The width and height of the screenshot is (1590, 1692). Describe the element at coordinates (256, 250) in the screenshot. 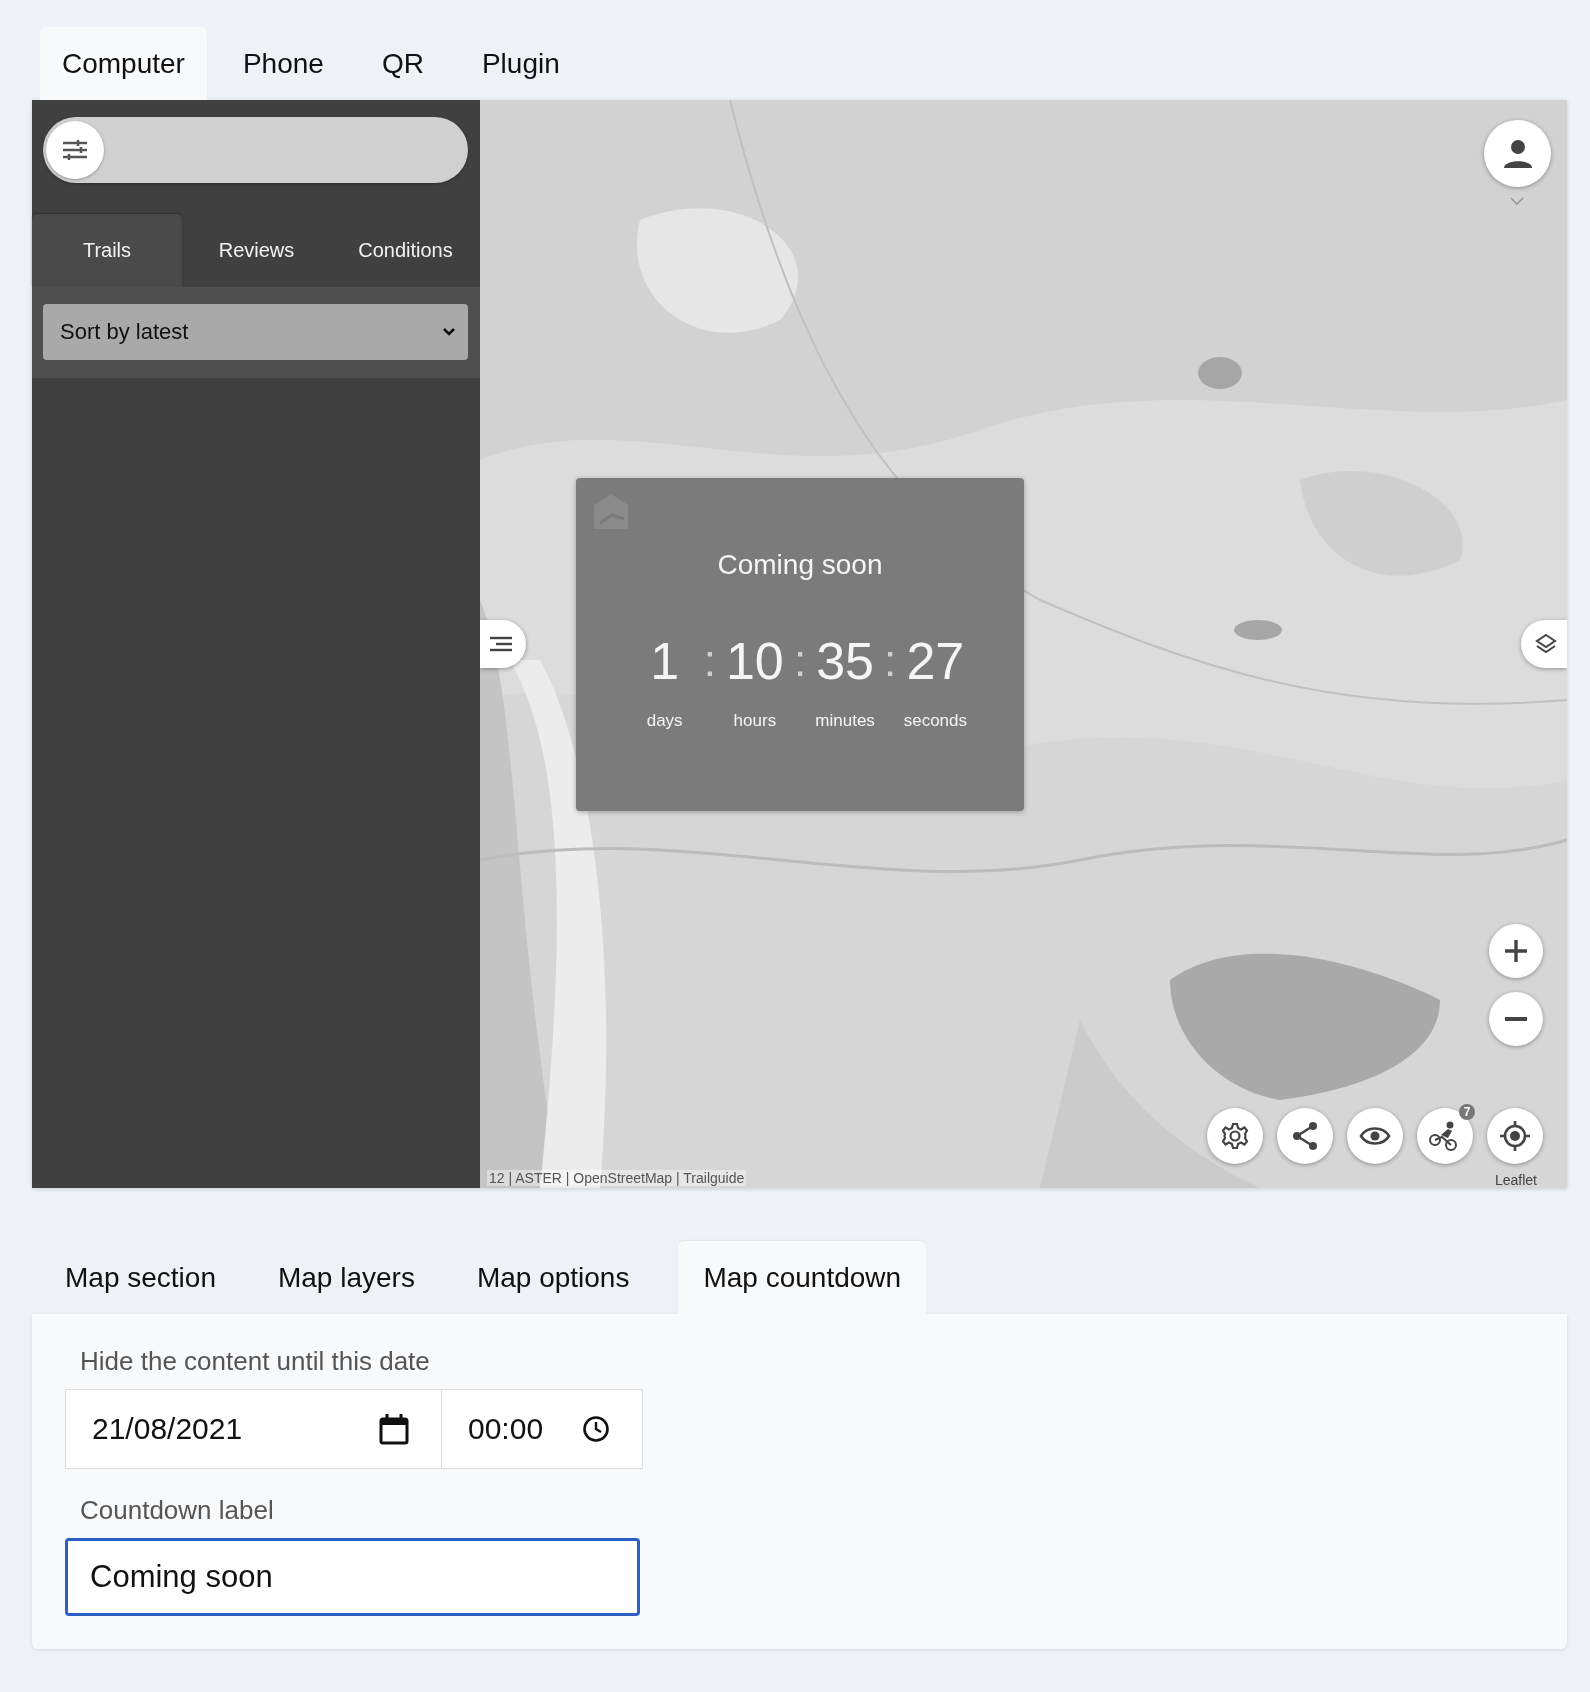

I see `sidebar-tab: Reviews` at that location.